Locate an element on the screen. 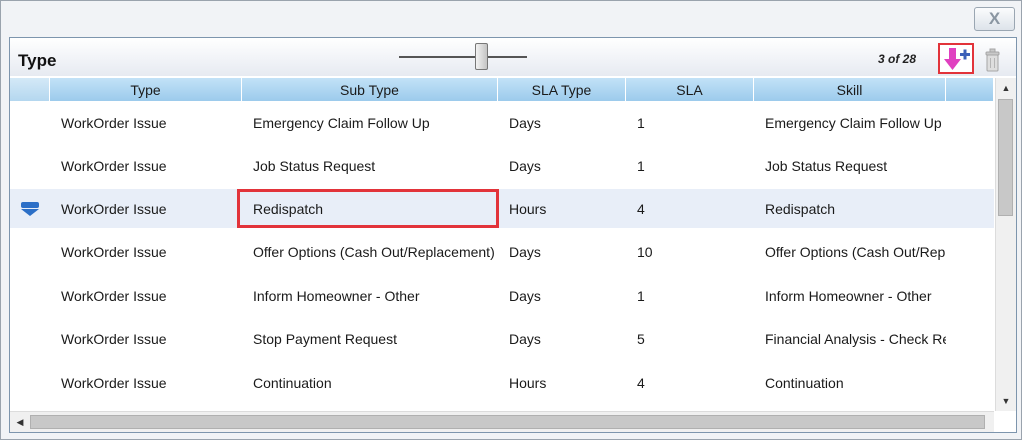 This screenshot has height=442, width=1024. cell-subtype: Redispatch is located at coordinates (288, 208).